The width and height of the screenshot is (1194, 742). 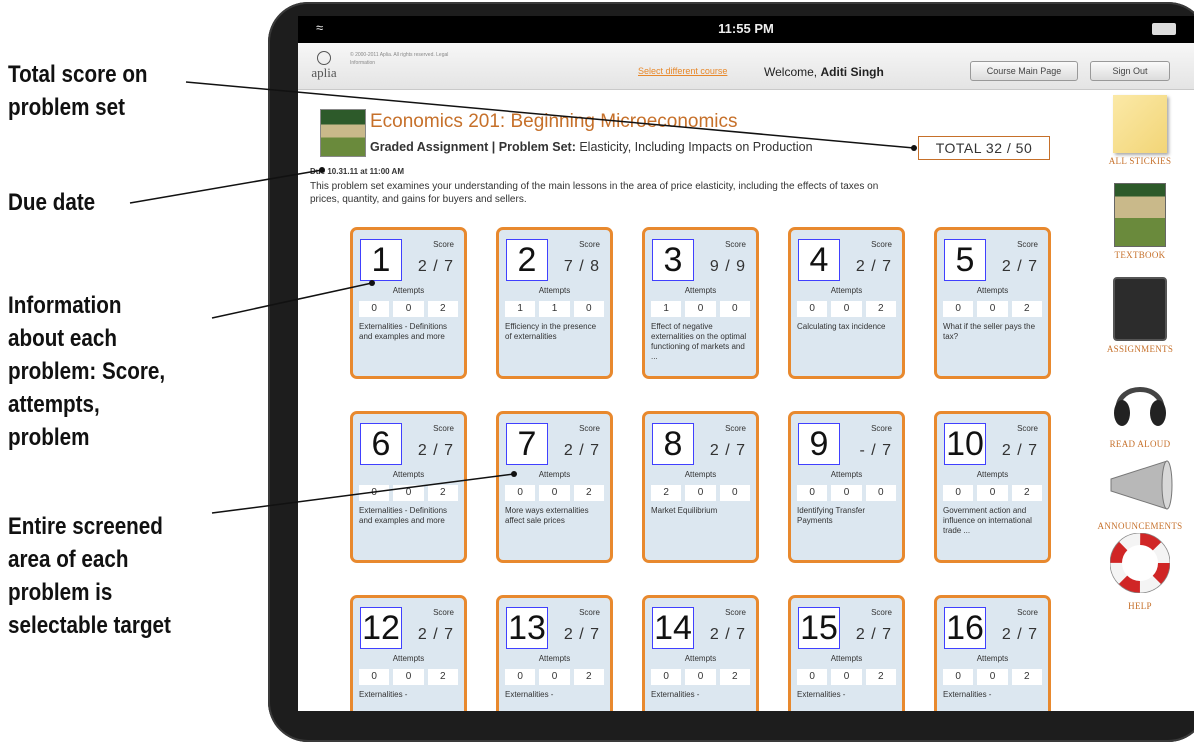 I want to click on problem-title: Market Equilibrium, so click(x=684, y=510).